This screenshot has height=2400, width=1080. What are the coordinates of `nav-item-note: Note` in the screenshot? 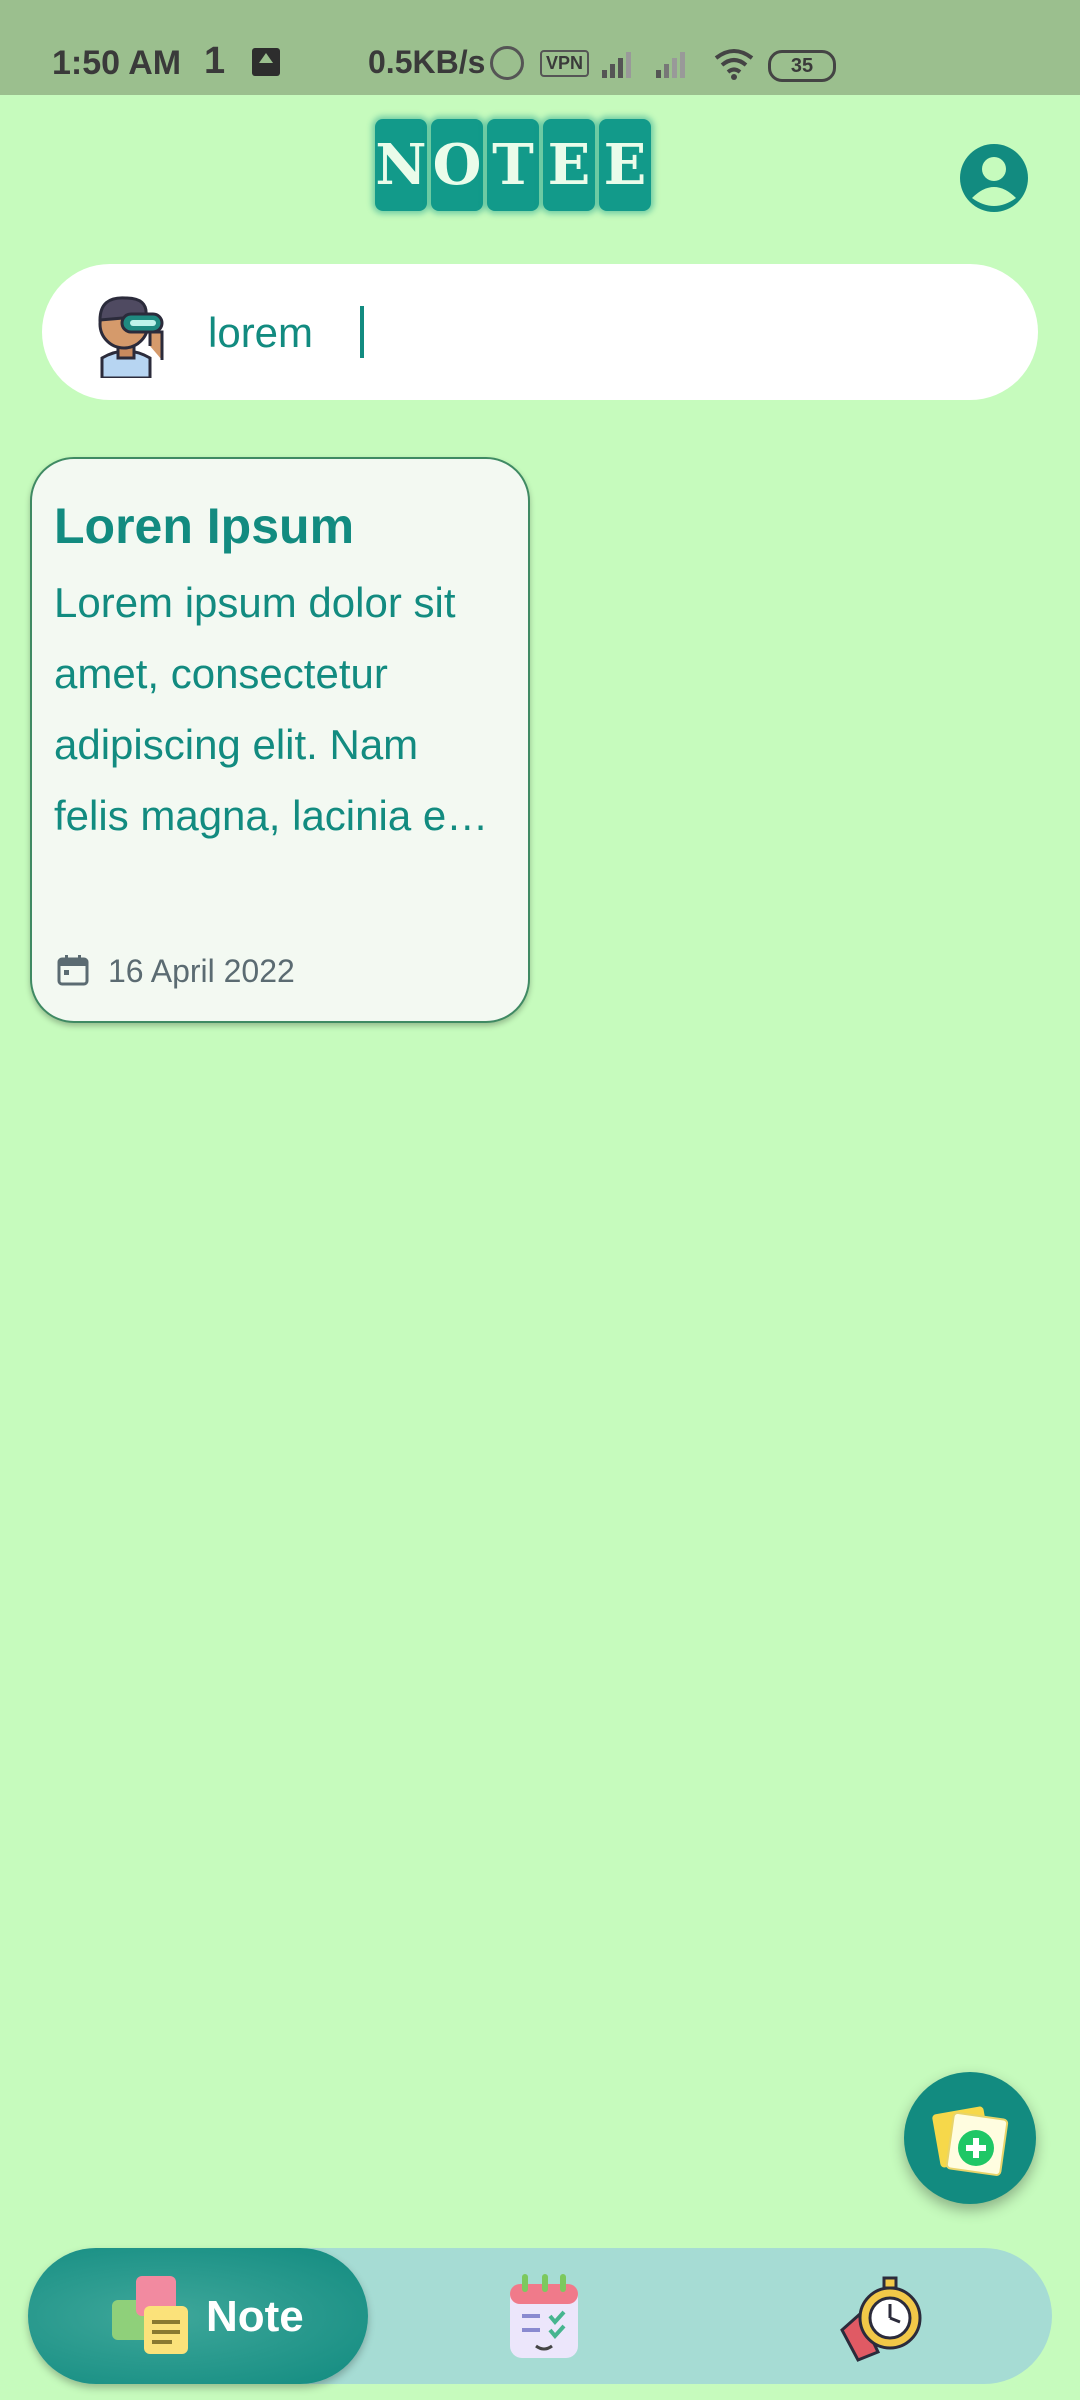 It's located at (198, 2316).